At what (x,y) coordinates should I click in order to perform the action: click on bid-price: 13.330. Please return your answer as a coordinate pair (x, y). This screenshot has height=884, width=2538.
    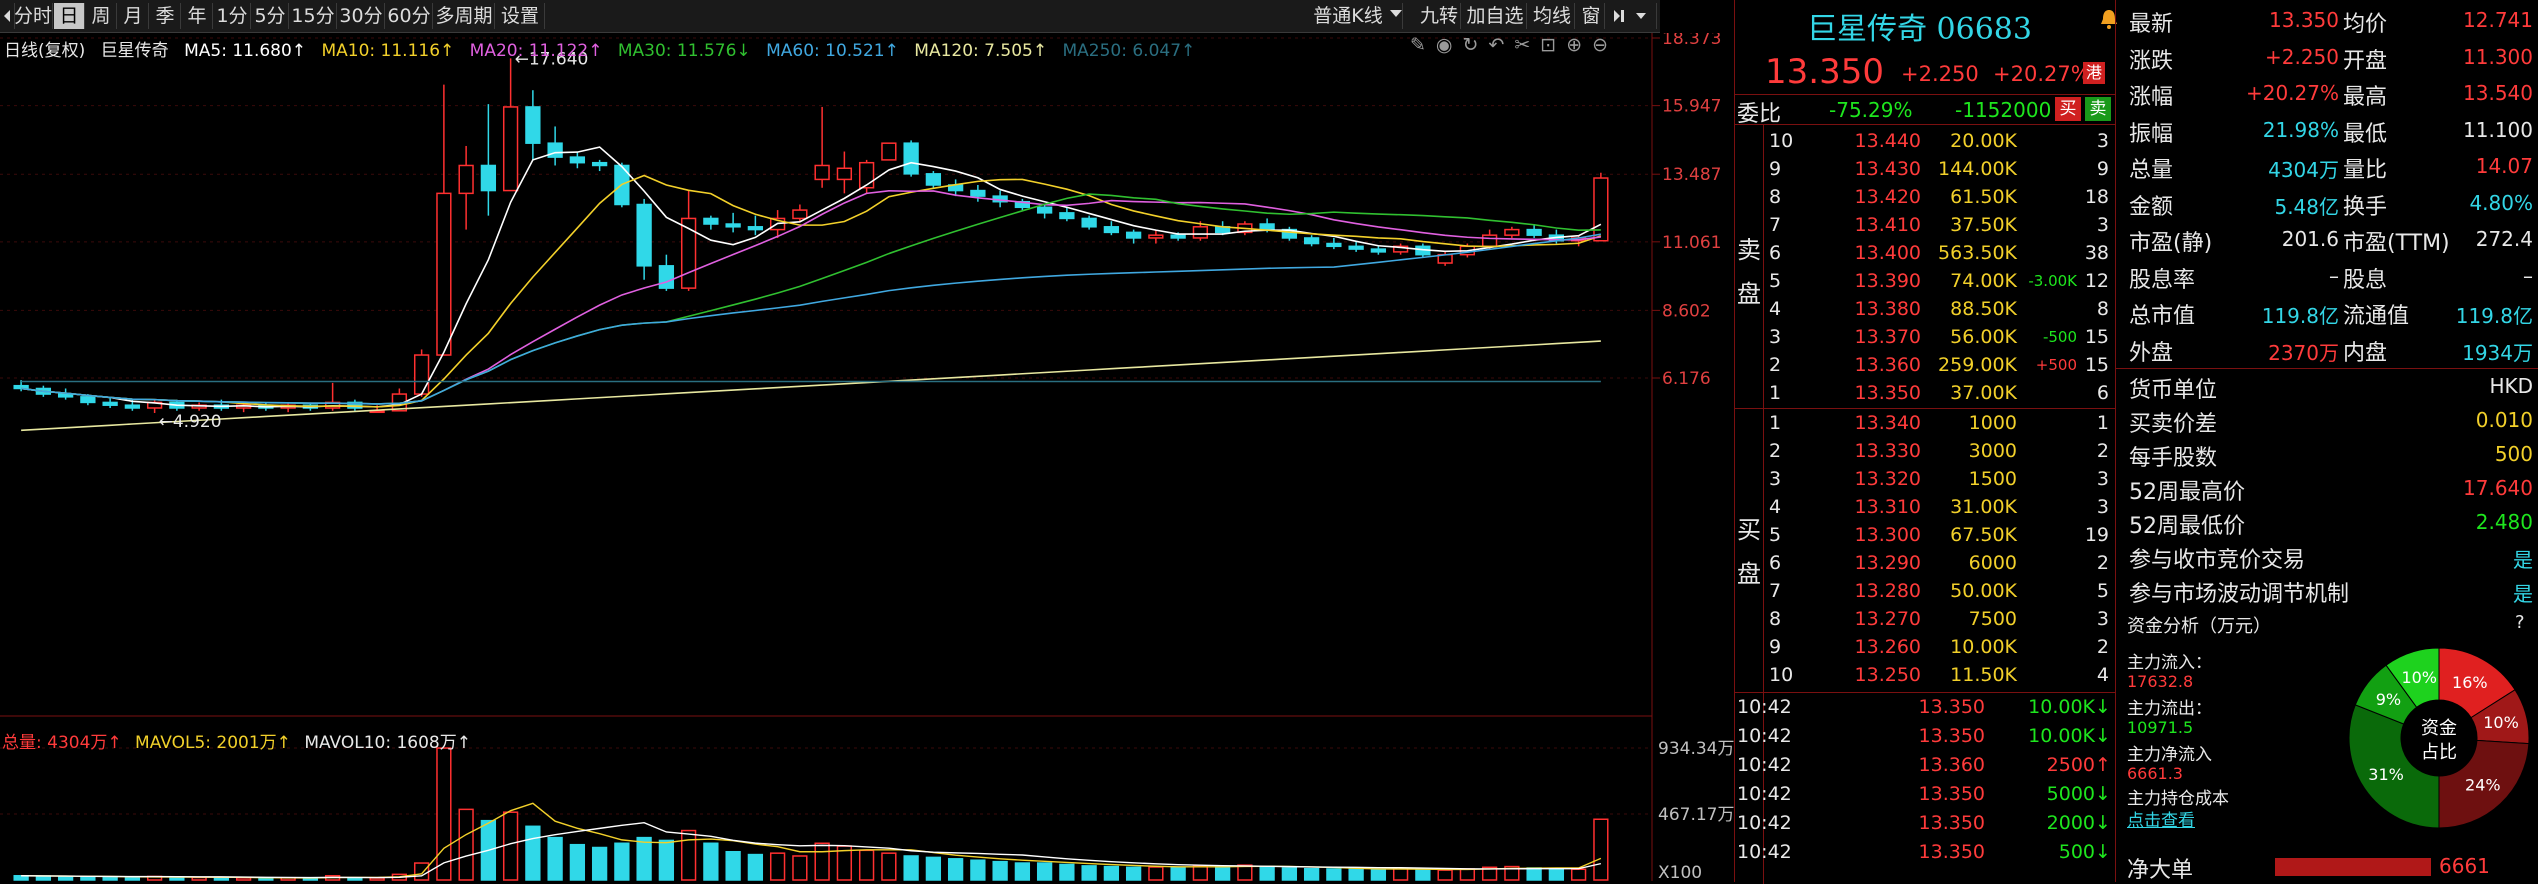
    Looking at the image, I should click on (1887, 451).